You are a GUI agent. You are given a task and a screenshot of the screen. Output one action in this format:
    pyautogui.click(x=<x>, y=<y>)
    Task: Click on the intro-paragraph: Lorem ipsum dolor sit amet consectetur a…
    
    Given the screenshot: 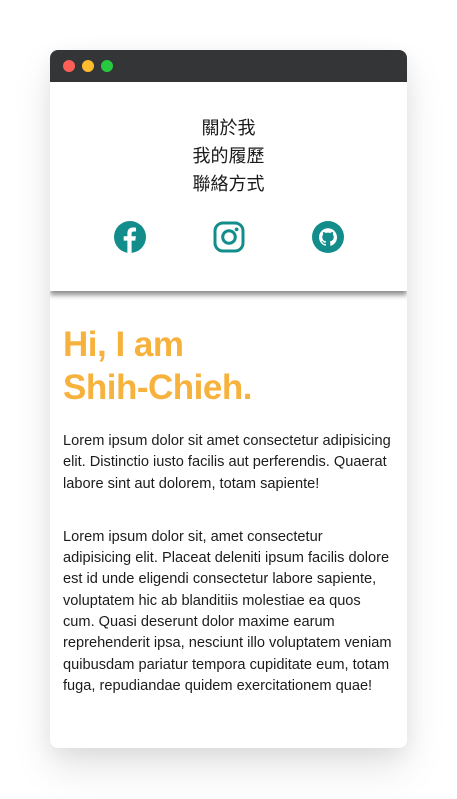 What is the action you would take?
    pyautogui.click(x=227, y=462)
    